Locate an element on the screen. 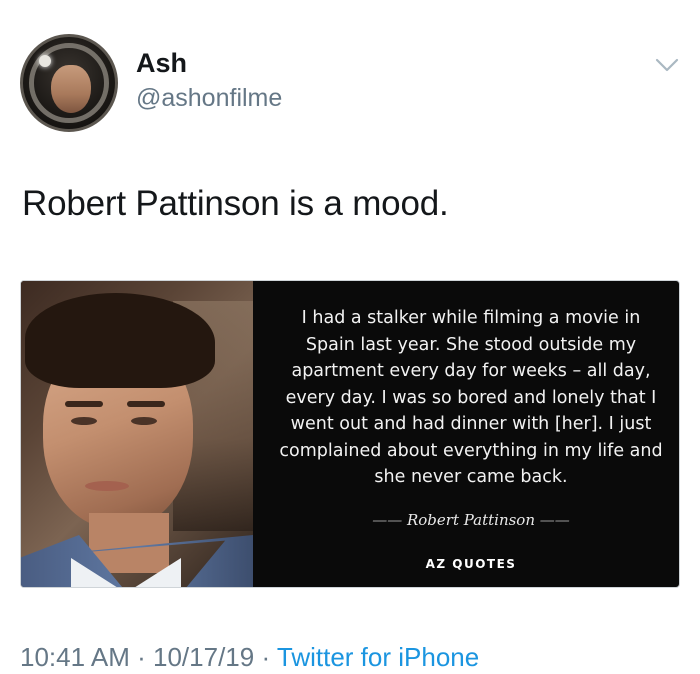  dash-right: —— is located at coordinates (552, 520).